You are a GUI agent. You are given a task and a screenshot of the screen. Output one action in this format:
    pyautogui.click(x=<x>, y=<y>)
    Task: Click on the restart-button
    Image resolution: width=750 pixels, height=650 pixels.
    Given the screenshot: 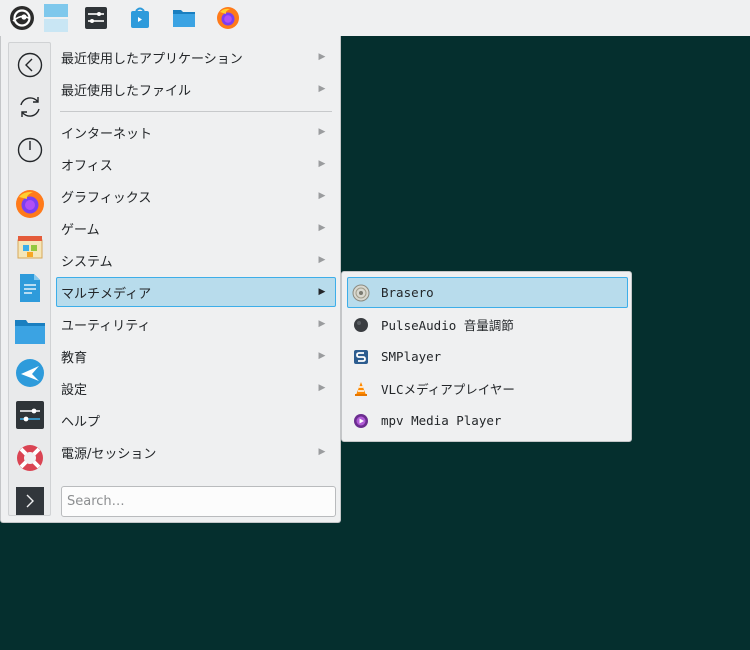 What is the action you would take?
    pyautogui.click(x=30, y=107)
    